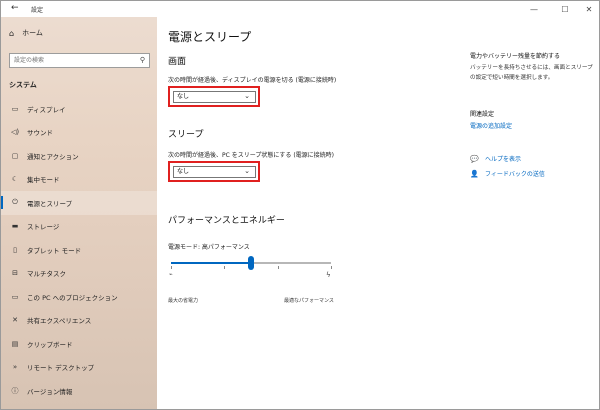  What do you see at coordinates (226, 221) in the screenshot?
I see `performance-heading: パフォーマンスとエネルギー` at bounding box center [226, 221].